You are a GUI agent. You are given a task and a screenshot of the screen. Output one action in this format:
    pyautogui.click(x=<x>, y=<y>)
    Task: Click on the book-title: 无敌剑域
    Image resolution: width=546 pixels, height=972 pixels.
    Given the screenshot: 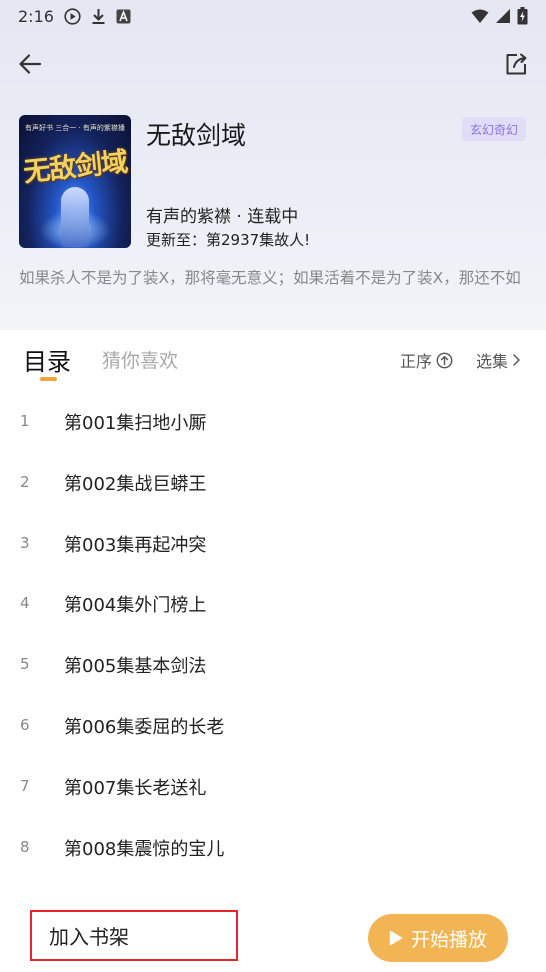 What is the action you would take?
    pyautogui.click(x=196, y=135)
    